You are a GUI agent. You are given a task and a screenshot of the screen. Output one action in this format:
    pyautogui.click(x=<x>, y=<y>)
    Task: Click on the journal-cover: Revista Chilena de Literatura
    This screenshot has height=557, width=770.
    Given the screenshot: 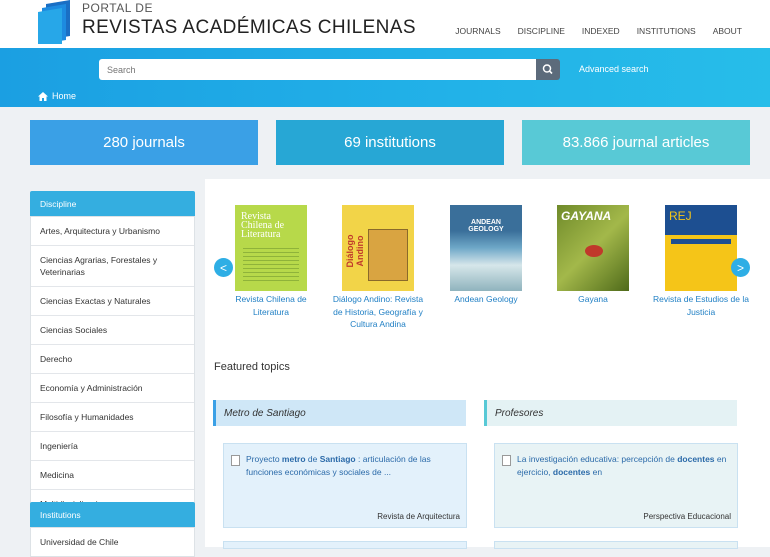 What is the action you would take?
    pyautogui.click(x=271, y=248)
    